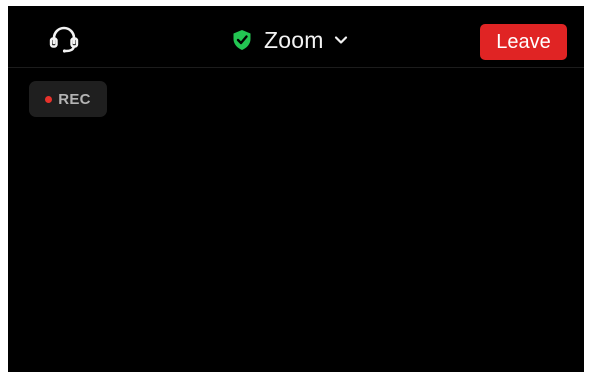 This screenshot has width=592, height=377. What do you see at coordinates (294, 39) in the screenshot?
I see `meeting-title: Zoom` at bounding box center [294, 39].